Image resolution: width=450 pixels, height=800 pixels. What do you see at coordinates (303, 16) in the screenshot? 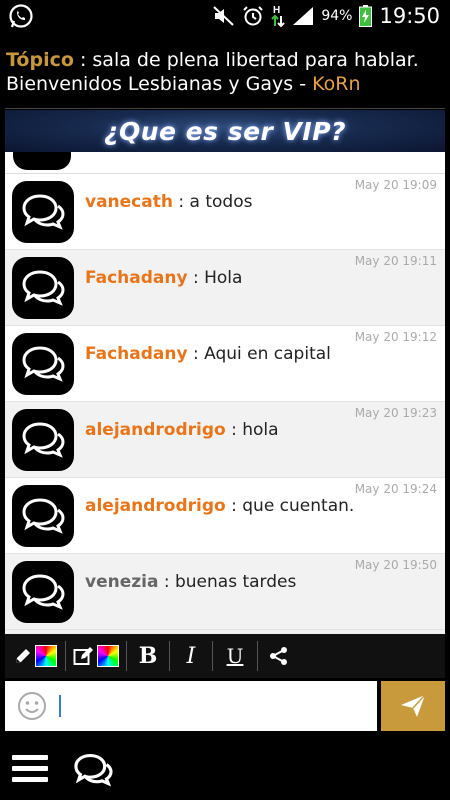
I see `signal-icon` at bounding box center [303, 16].